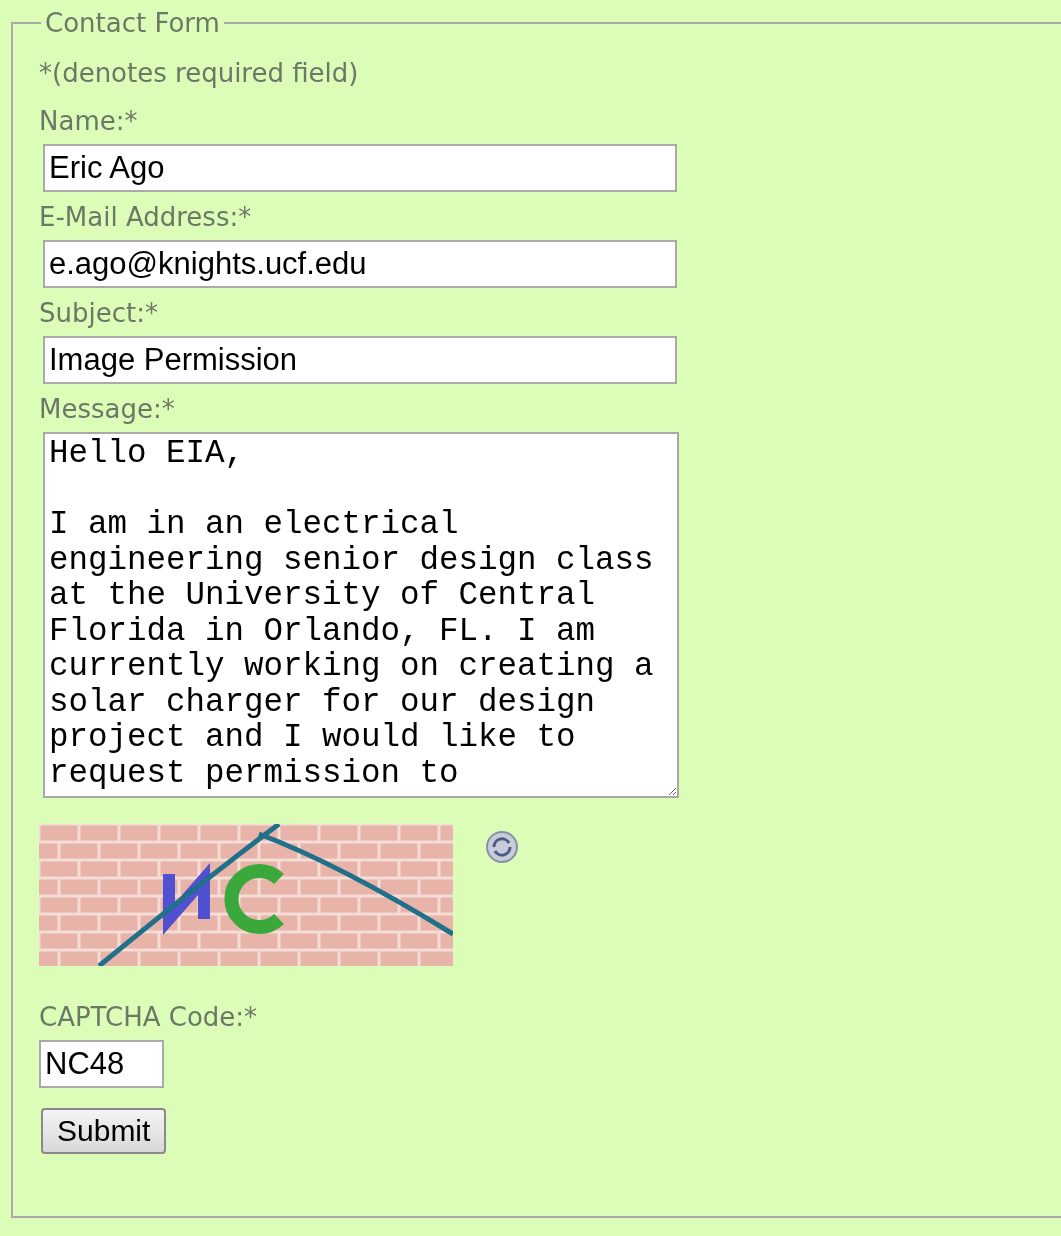  I want to click on refresh-icon, so click(502, 847).